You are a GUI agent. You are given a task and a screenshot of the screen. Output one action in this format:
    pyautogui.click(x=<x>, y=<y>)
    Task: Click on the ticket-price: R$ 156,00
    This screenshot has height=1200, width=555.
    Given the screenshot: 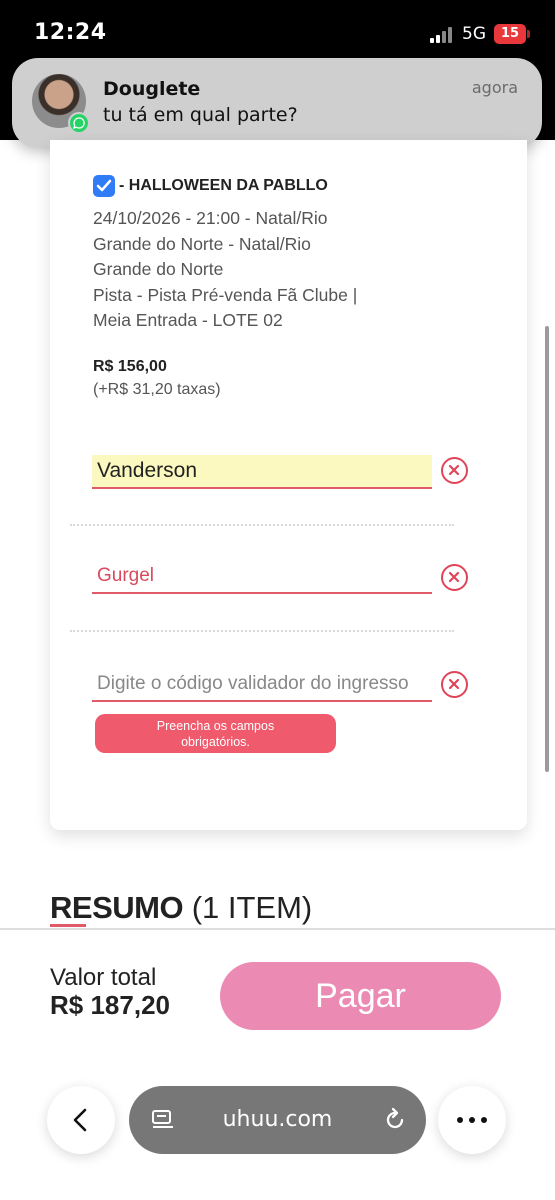 What is the action you would take?
    pyautogui.click(x=130, y=366)
    